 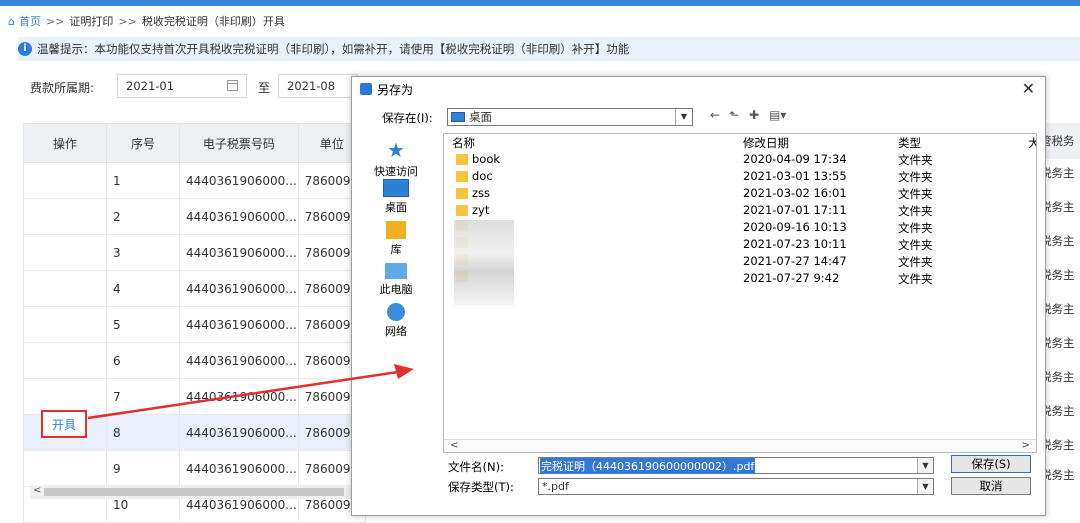 I want to click on arrow-line, so click(x=243, y=395).